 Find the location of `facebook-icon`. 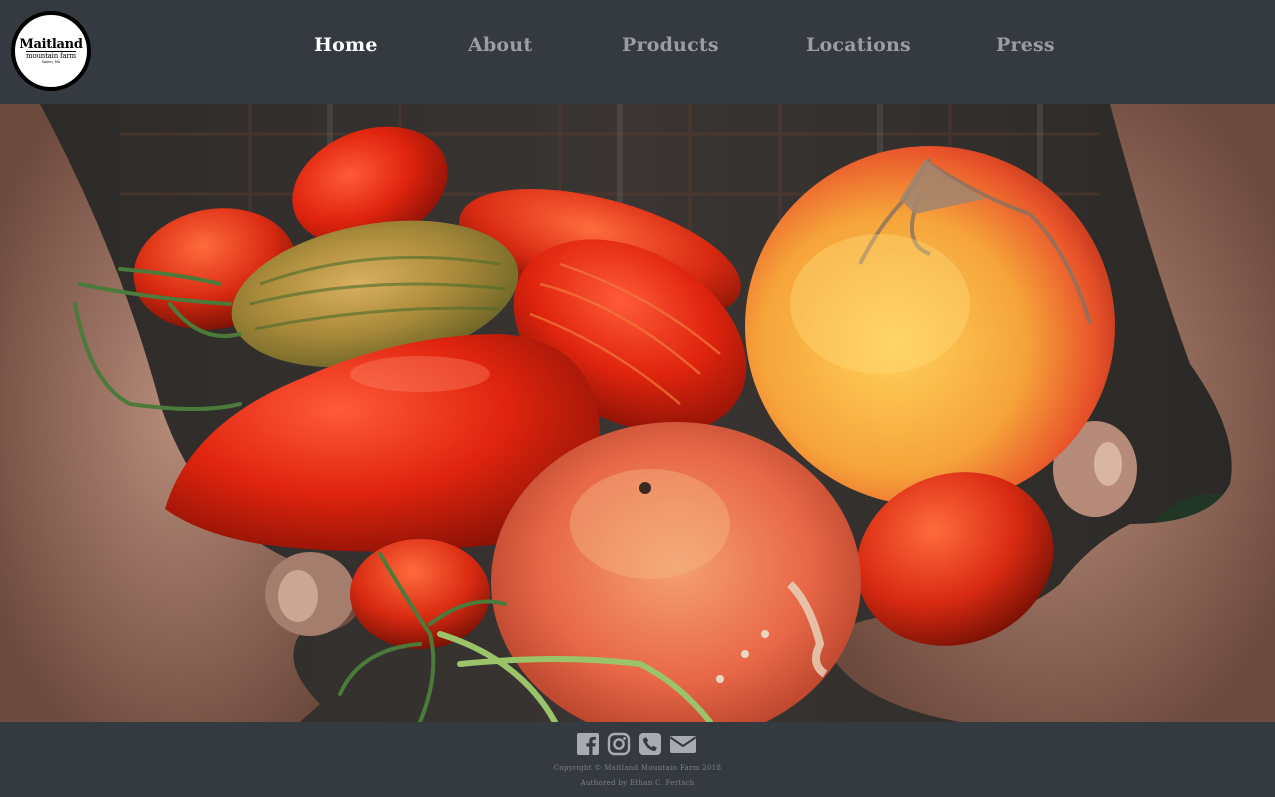

facebook-icon is located at coordinates (588, 744).